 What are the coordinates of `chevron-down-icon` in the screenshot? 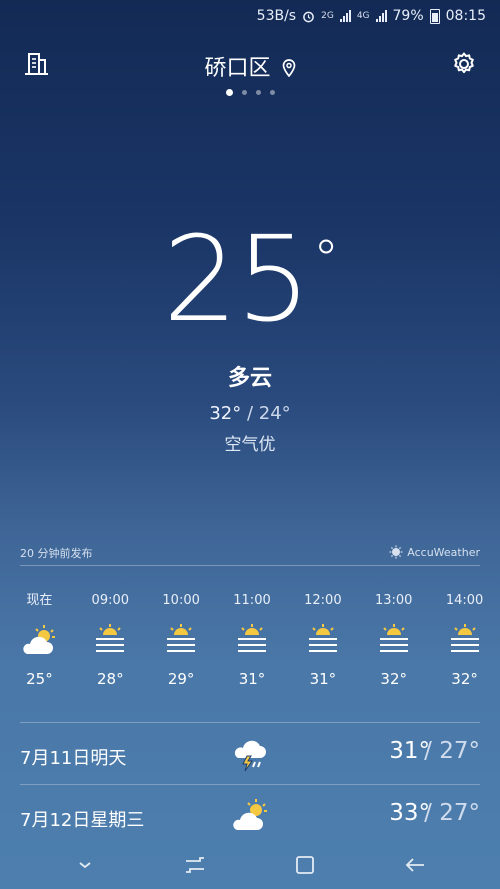 It's located at (85, 865).